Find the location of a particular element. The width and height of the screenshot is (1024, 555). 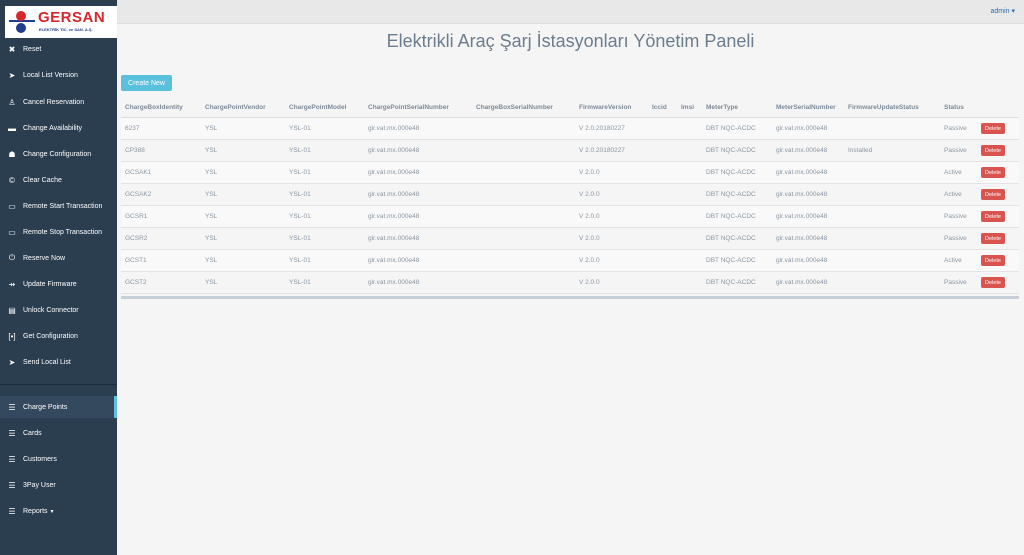

sidebar-item-label: Cards is located at coordinates (32, 433).